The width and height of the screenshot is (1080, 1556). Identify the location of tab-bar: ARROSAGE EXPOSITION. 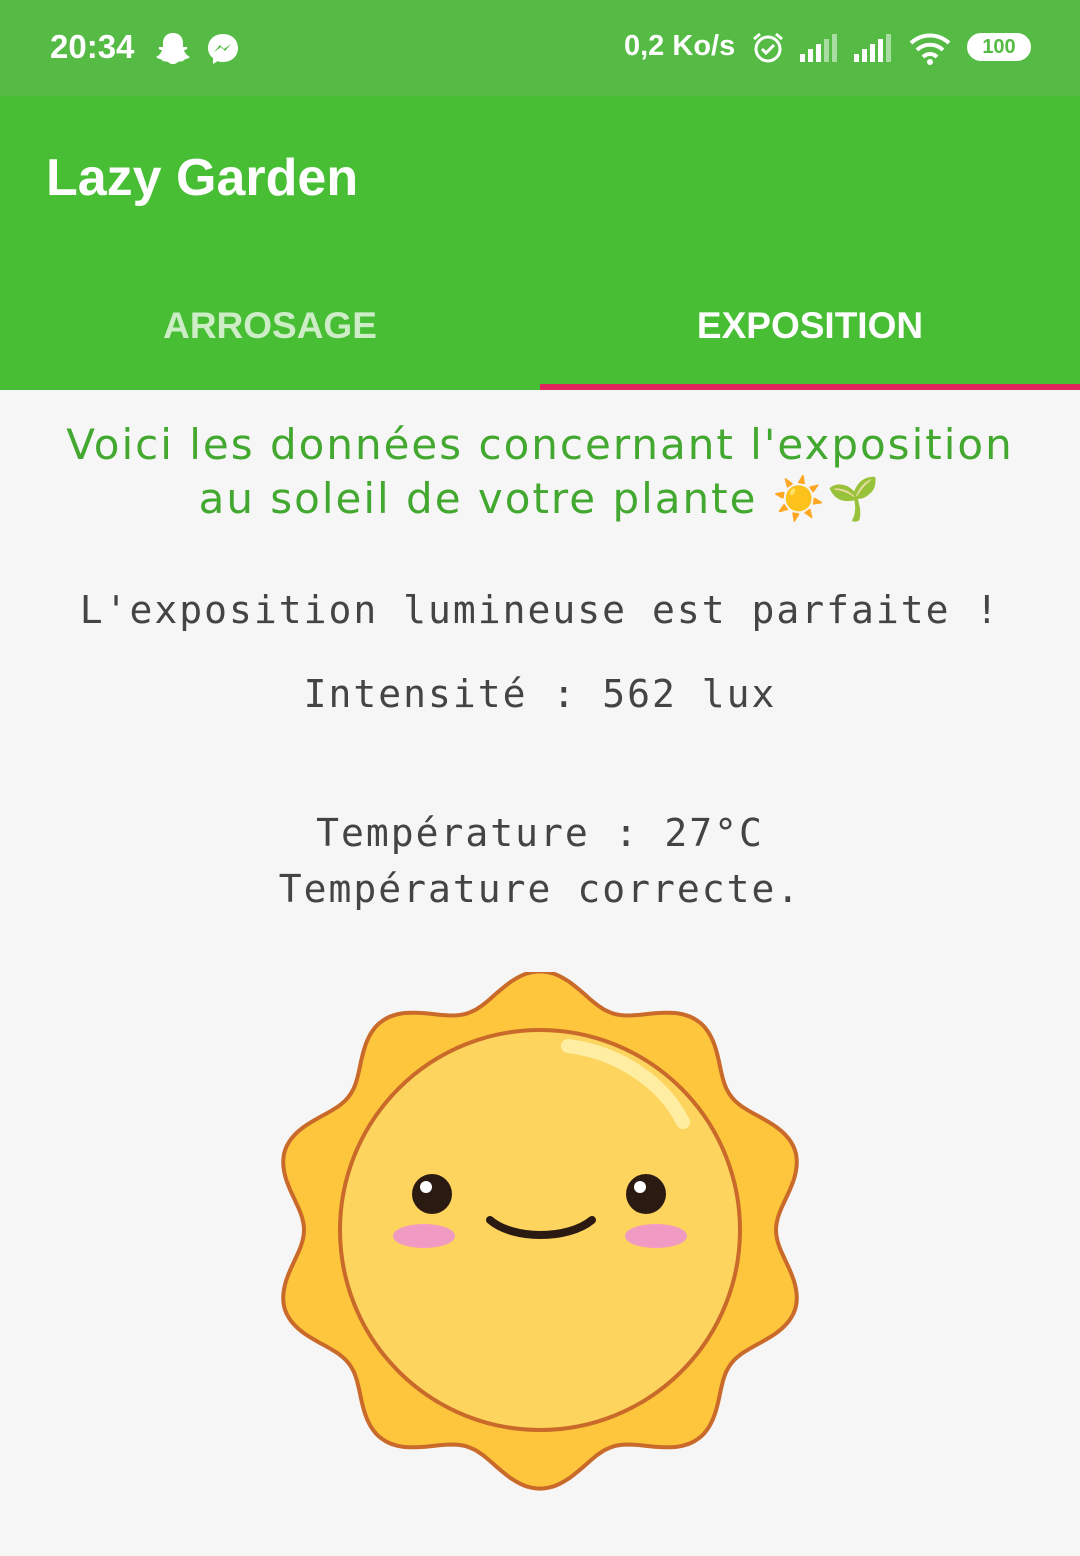
(540, 328).